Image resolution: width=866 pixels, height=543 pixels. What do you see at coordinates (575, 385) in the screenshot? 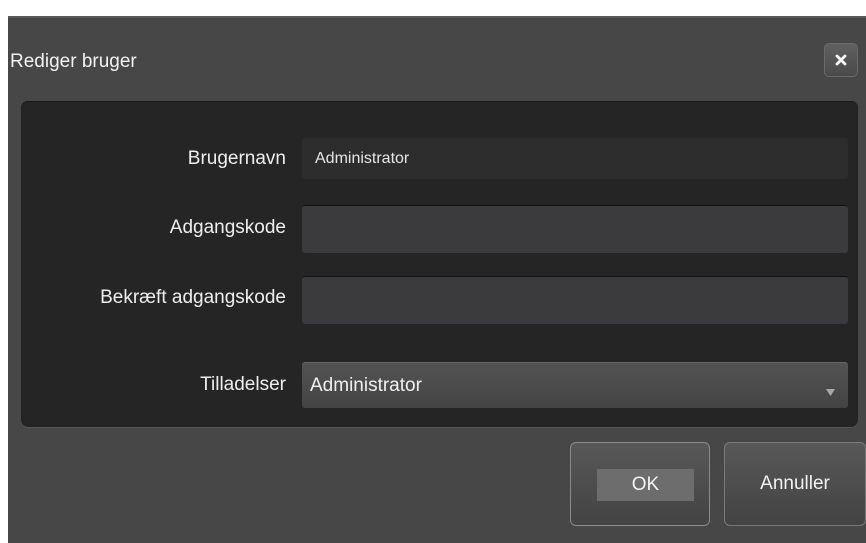
I see `permissions-select: Administrator` at bounding box center [575, 385].